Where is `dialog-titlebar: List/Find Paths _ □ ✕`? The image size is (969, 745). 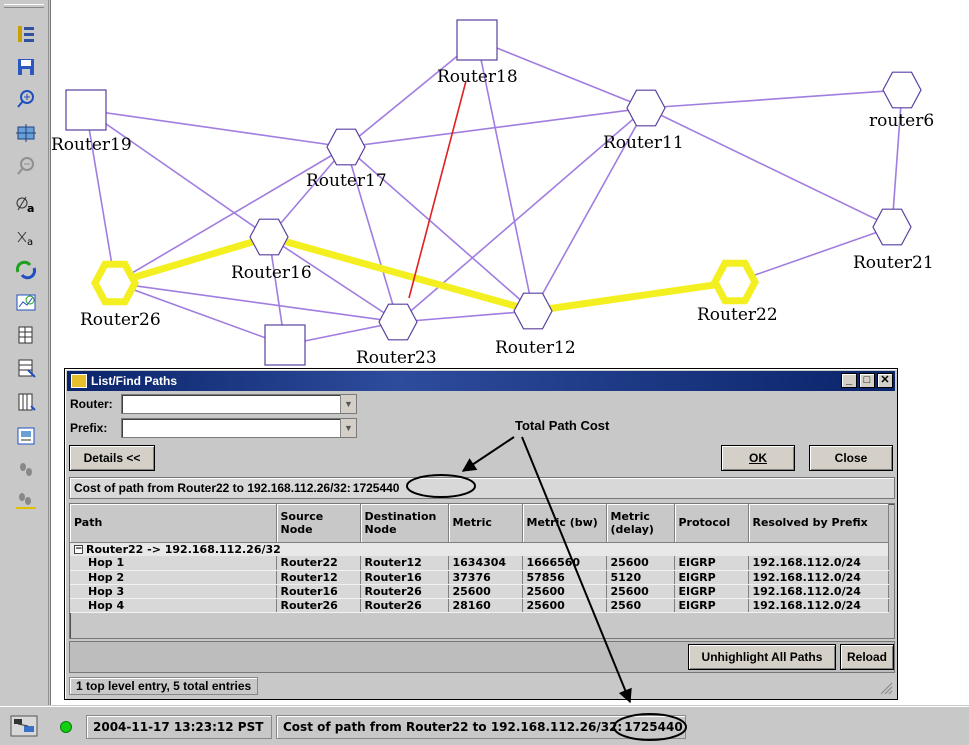
dialog-titlebar: List/Find Paths _ □ ✕ is located at coordinates (481, 381).